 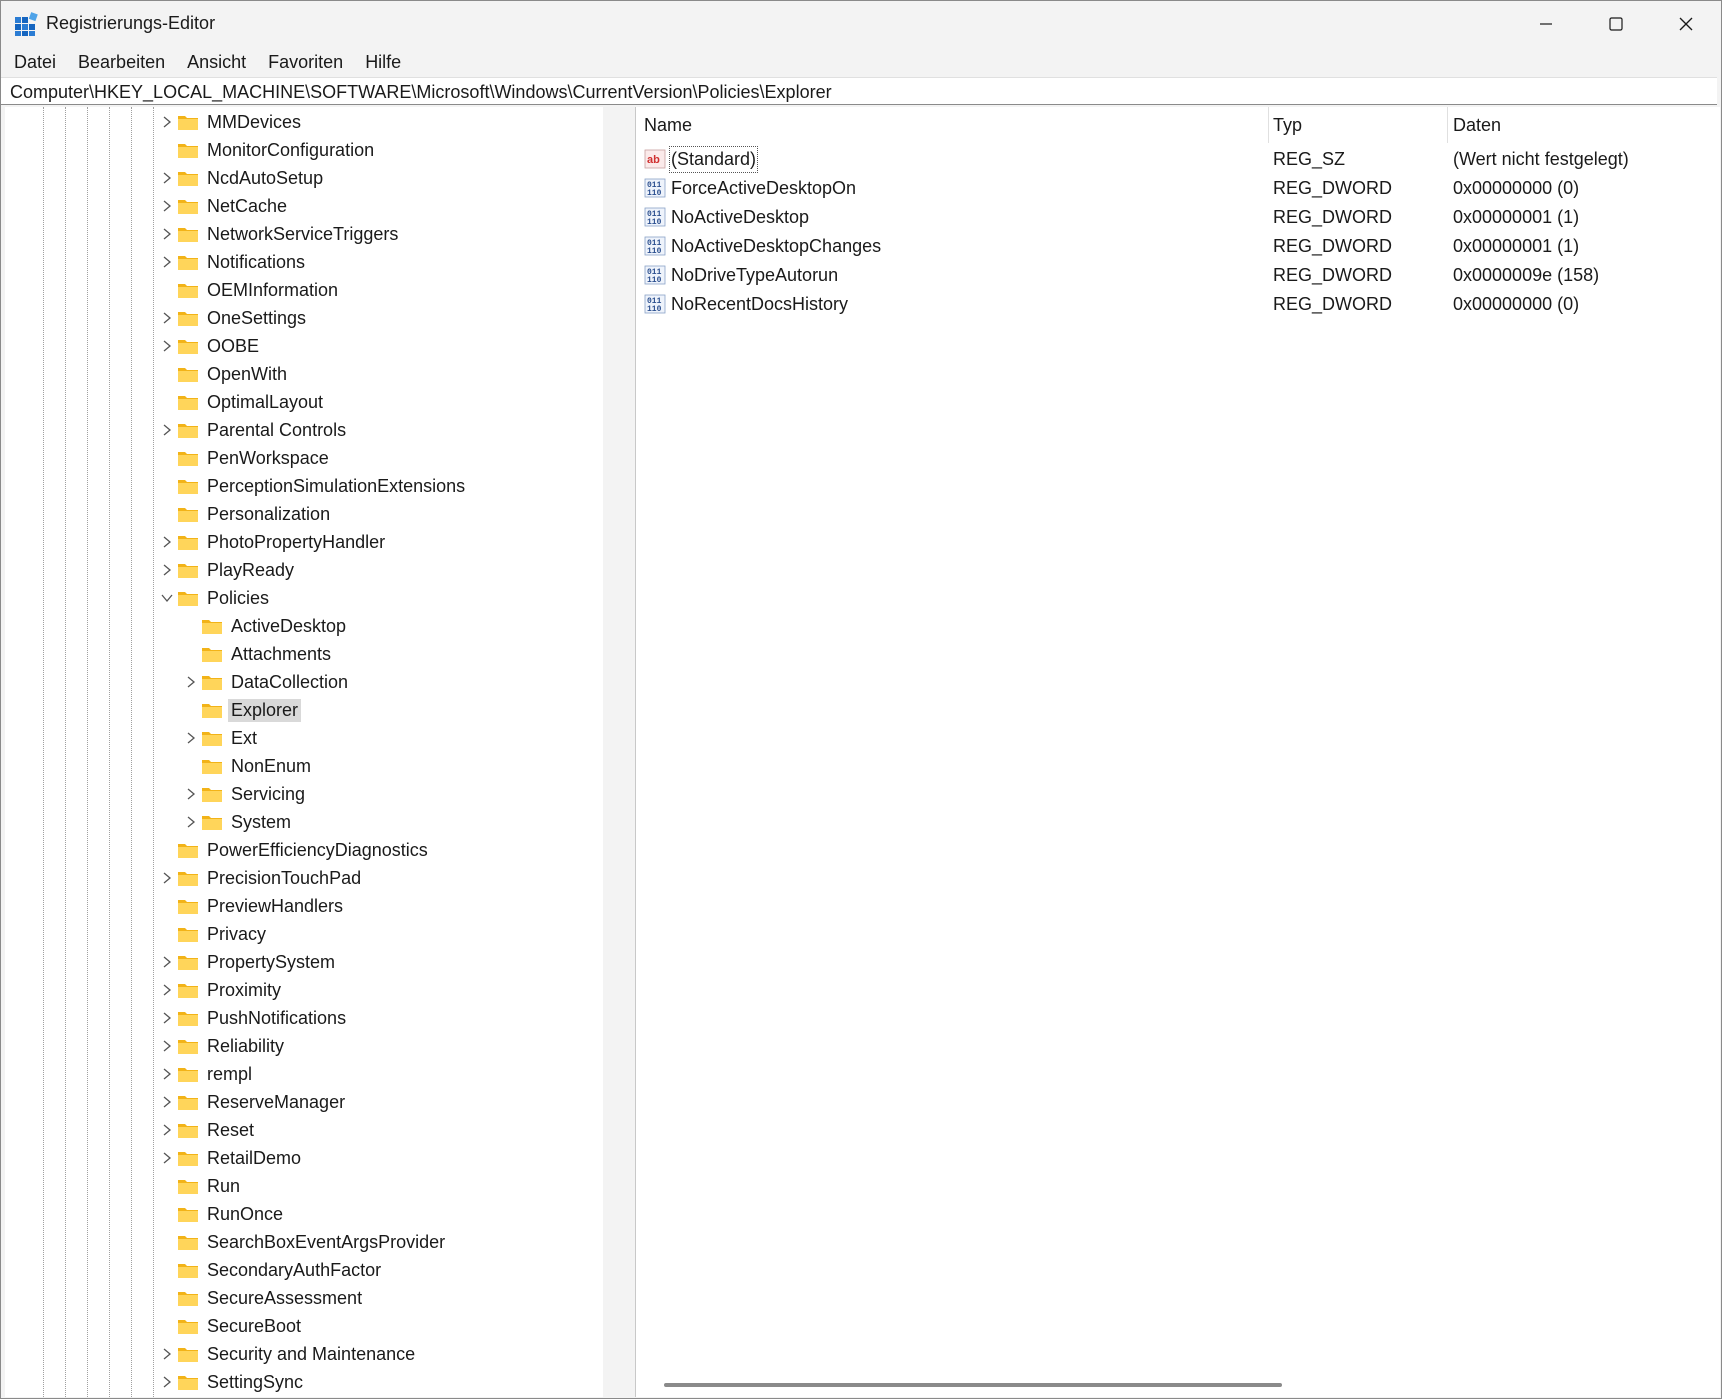 I want to click on column-header-data: Daten, so click(x=1477, y=125).